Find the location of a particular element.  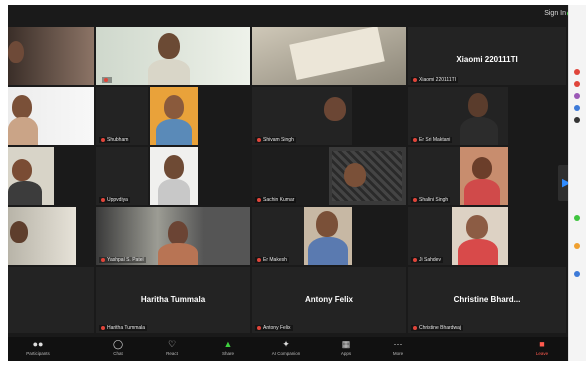

participant-name: Sachin Kumar is located at coordinates (279, 200).